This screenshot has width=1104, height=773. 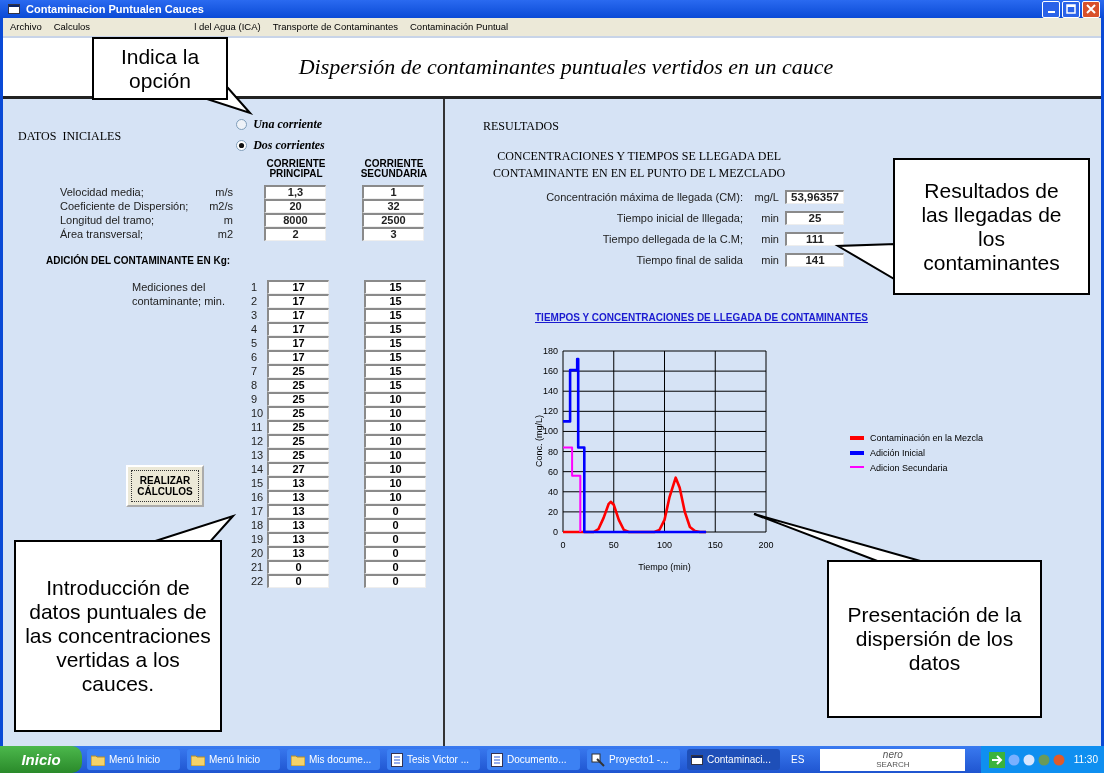 What do you see at coordinates (521, 126) in the screenshot?
I see `section-heading: RESULTADOS` at bounding box center [521, 126].